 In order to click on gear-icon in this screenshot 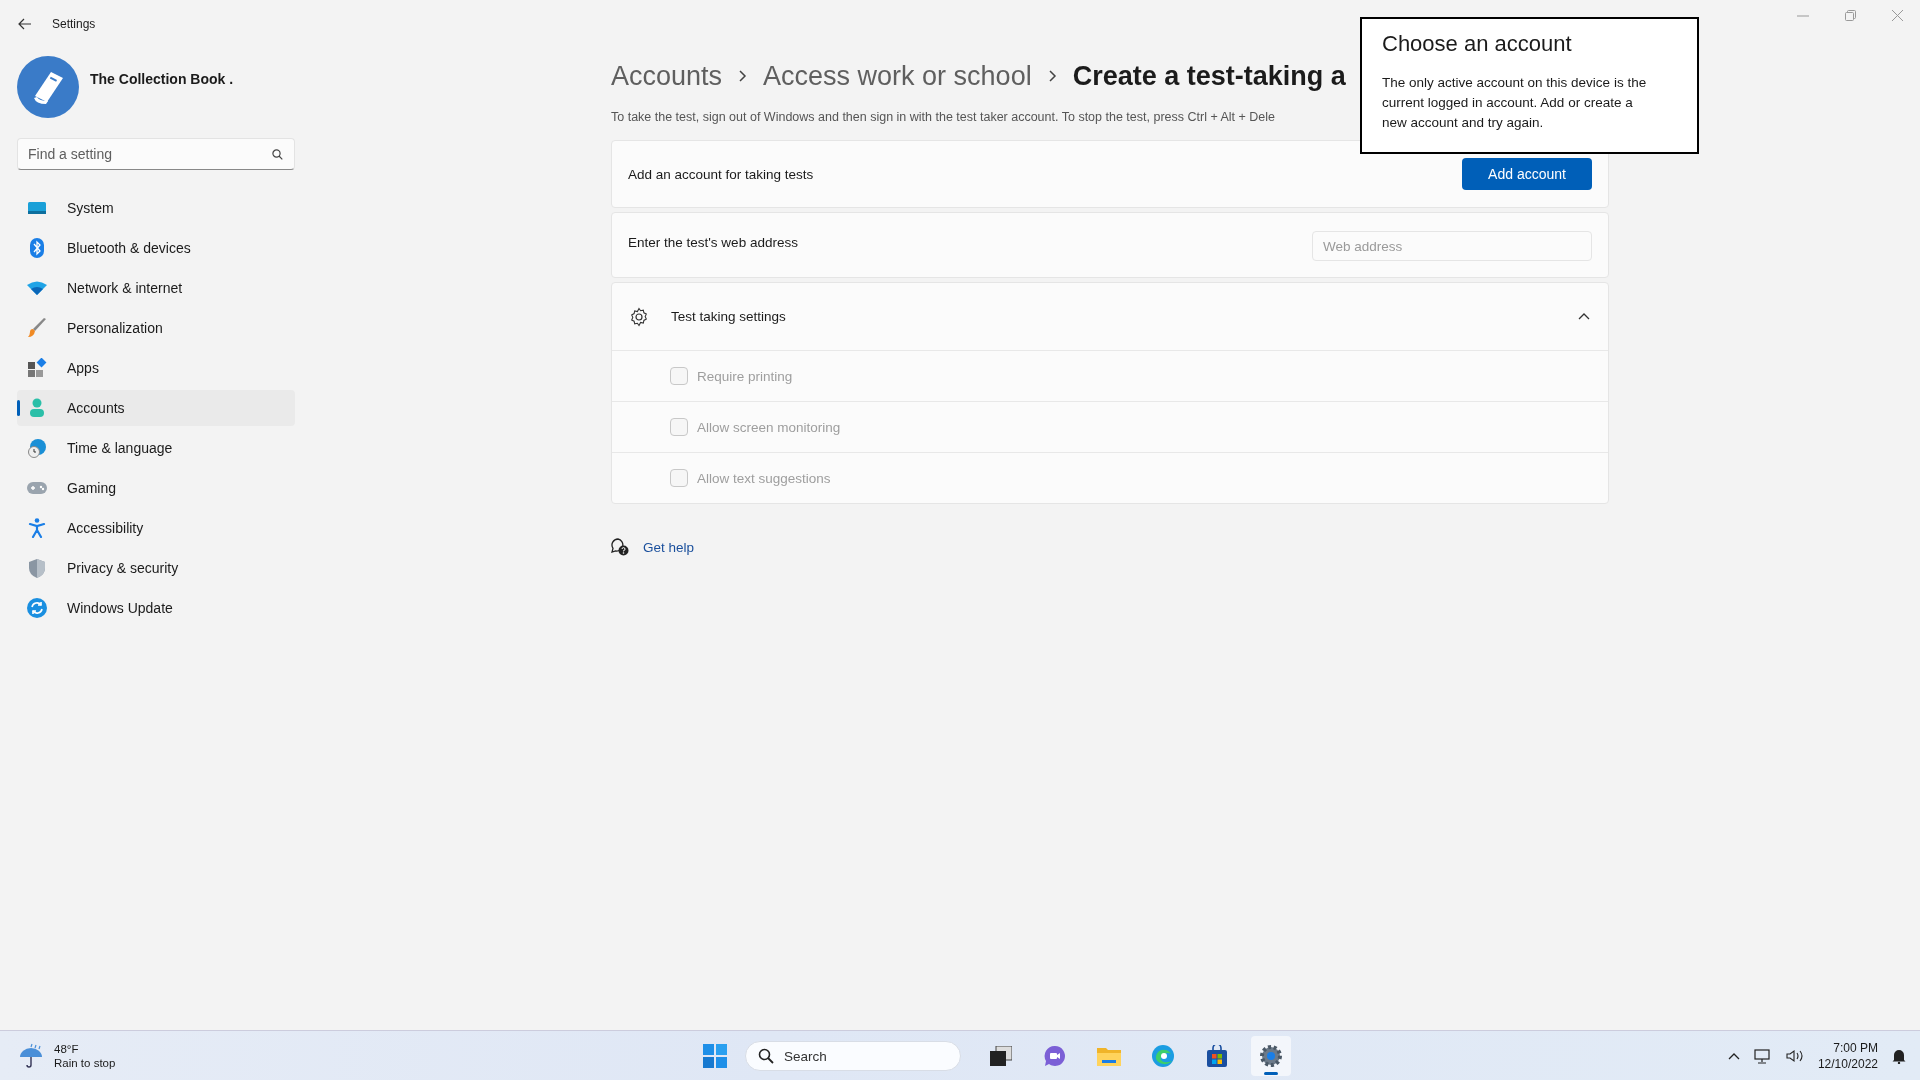, I will do `click(1271, 1056)`.